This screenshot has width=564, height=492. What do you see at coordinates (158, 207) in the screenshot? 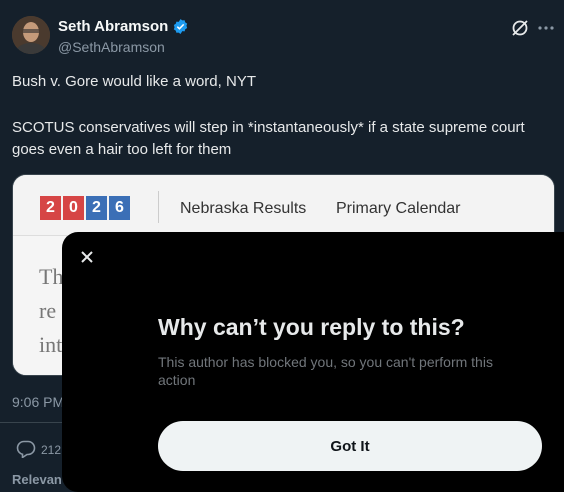
I see `card-divider` at bounding box center [158, 207].